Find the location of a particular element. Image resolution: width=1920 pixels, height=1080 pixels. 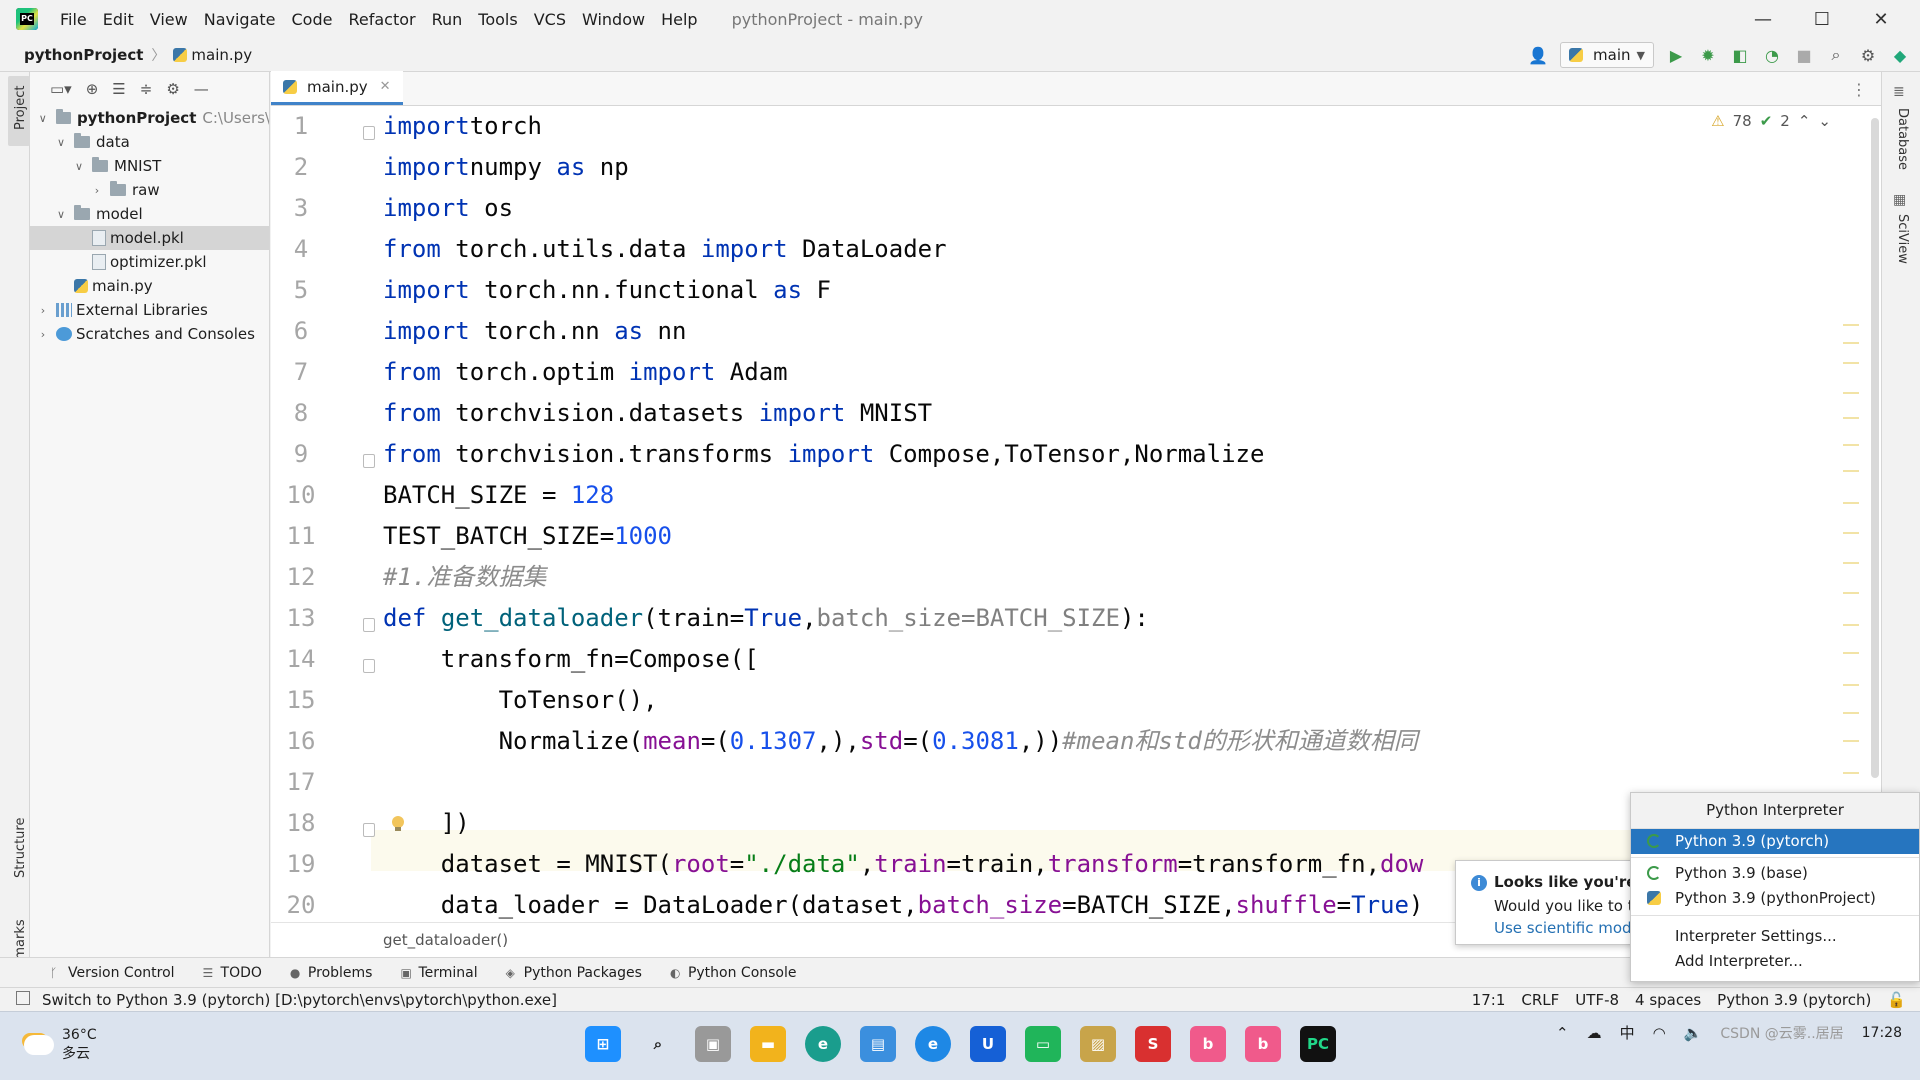

maximize-button: ☐ is located at coordinates (1822, 19).